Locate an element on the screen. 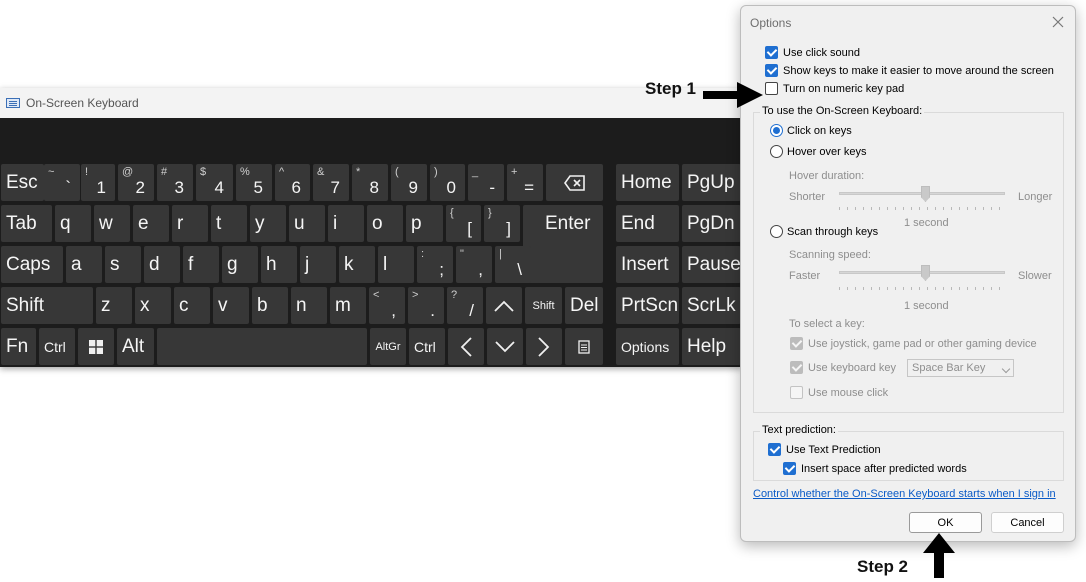 The width and height of the screenshot is (1086, 582). key-shift-symbol: # is located at coordinates (164, 172).